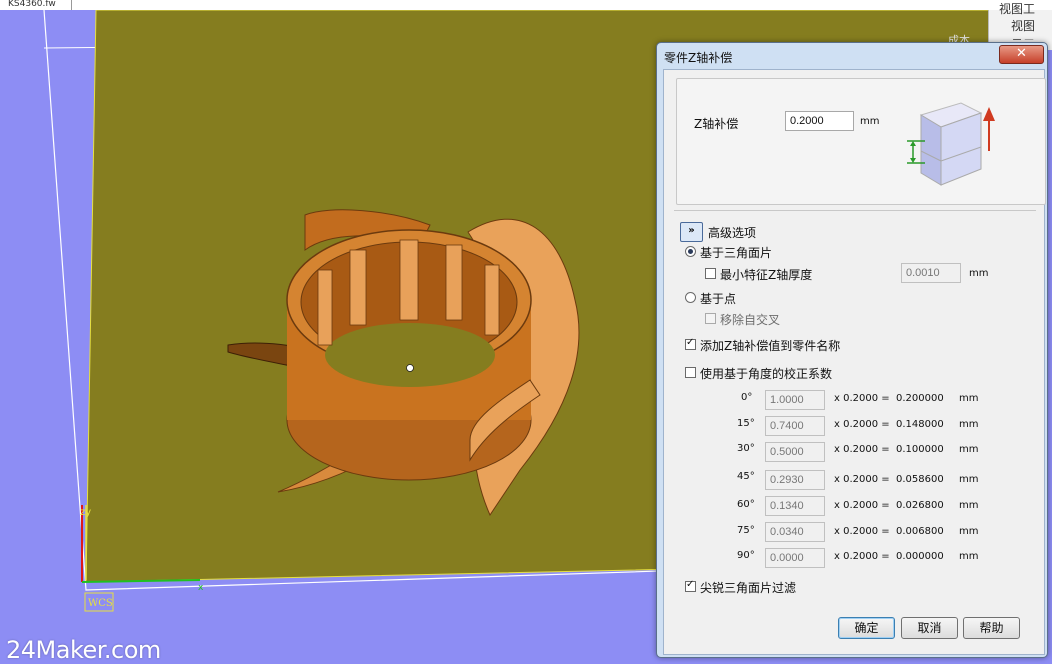 This screenshot has height=664, width=1052. Describe the element at coordinates (746, 530) in the screenshot. I see `angle-label: 75°` at that location.